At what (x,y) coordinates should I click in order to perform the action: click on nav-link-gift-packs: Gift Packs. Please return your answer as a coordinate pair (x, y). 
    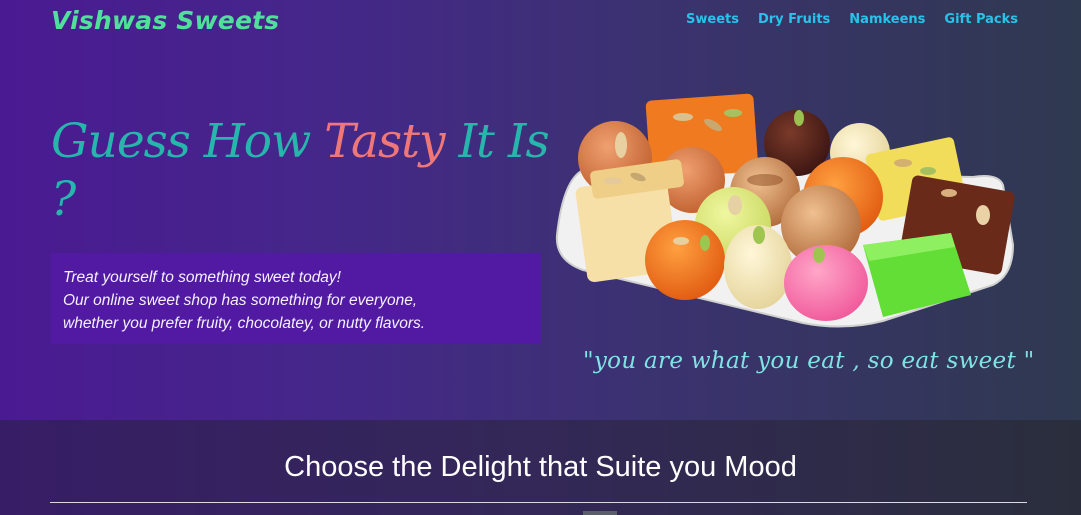
    Looking at the image, I should click on (981, 19).